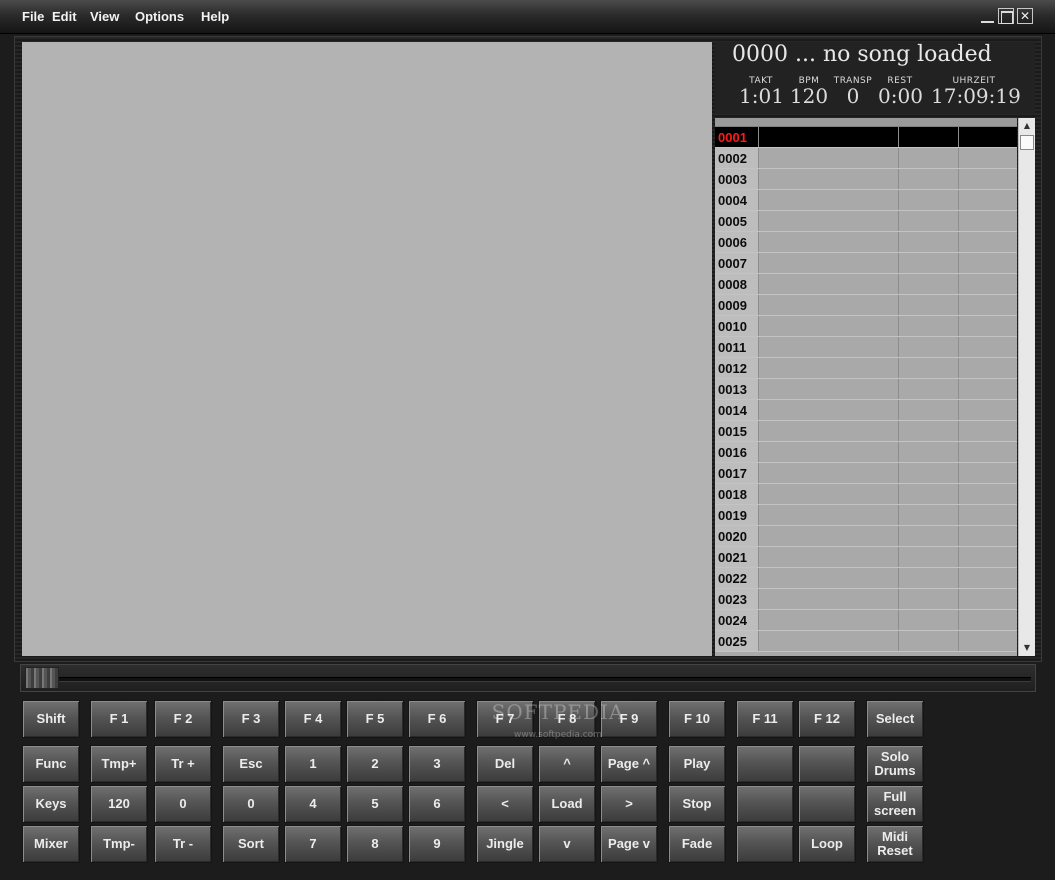 This screenshot has width=1055, height=880. I want to click on key-f-3-button: F 3, so click(251, 719).